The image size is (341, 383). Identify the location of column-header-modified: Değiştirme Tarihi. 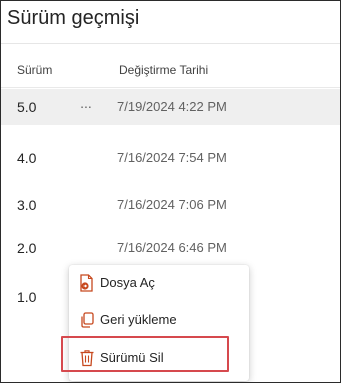
(163, 70).